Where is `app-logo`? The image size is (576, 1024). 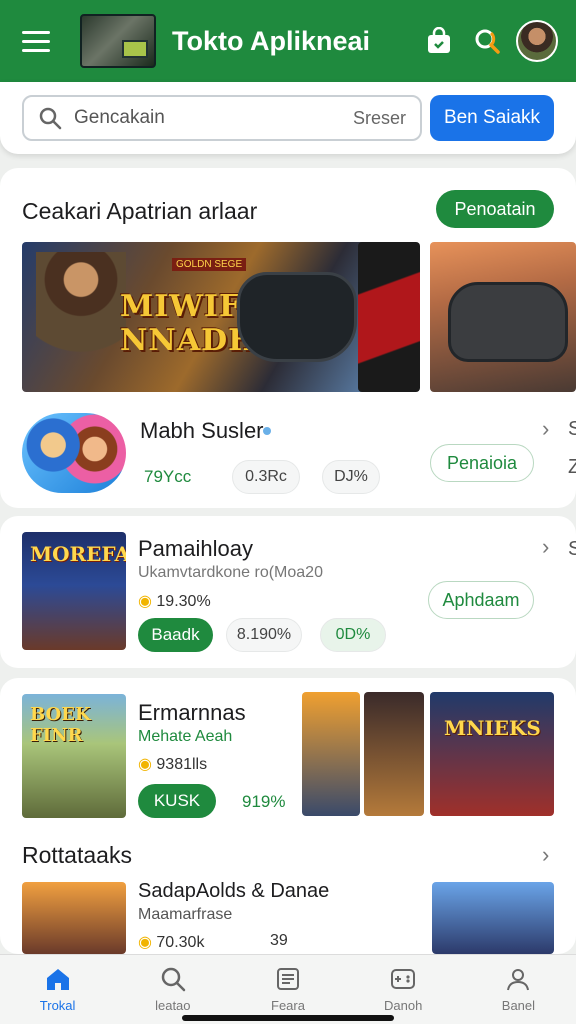 app-logo is located at coordinates (118, 41).